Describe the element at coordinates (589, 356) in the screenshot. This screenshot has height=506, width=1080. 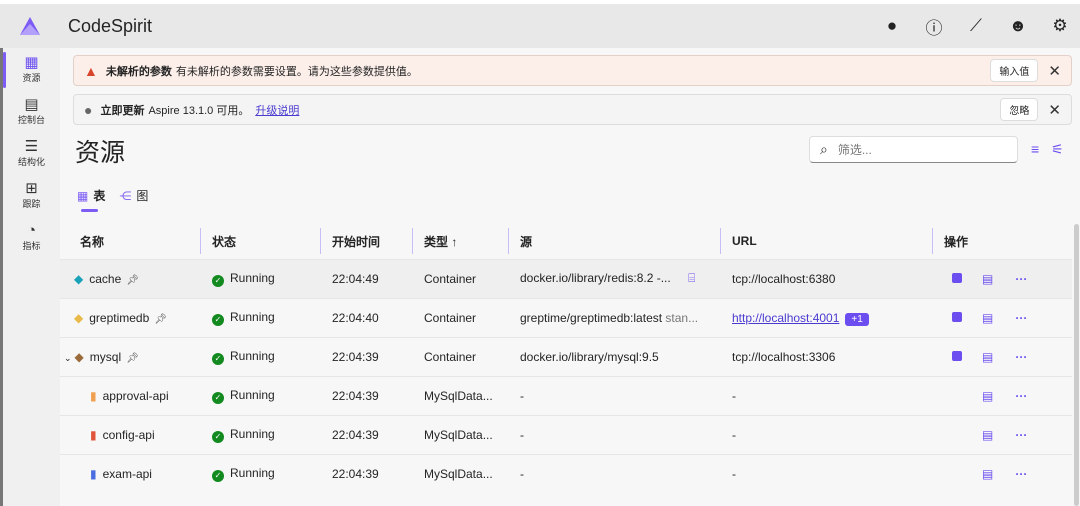
I see `source-text: docker.io/library/mysql:9.5` at that location.